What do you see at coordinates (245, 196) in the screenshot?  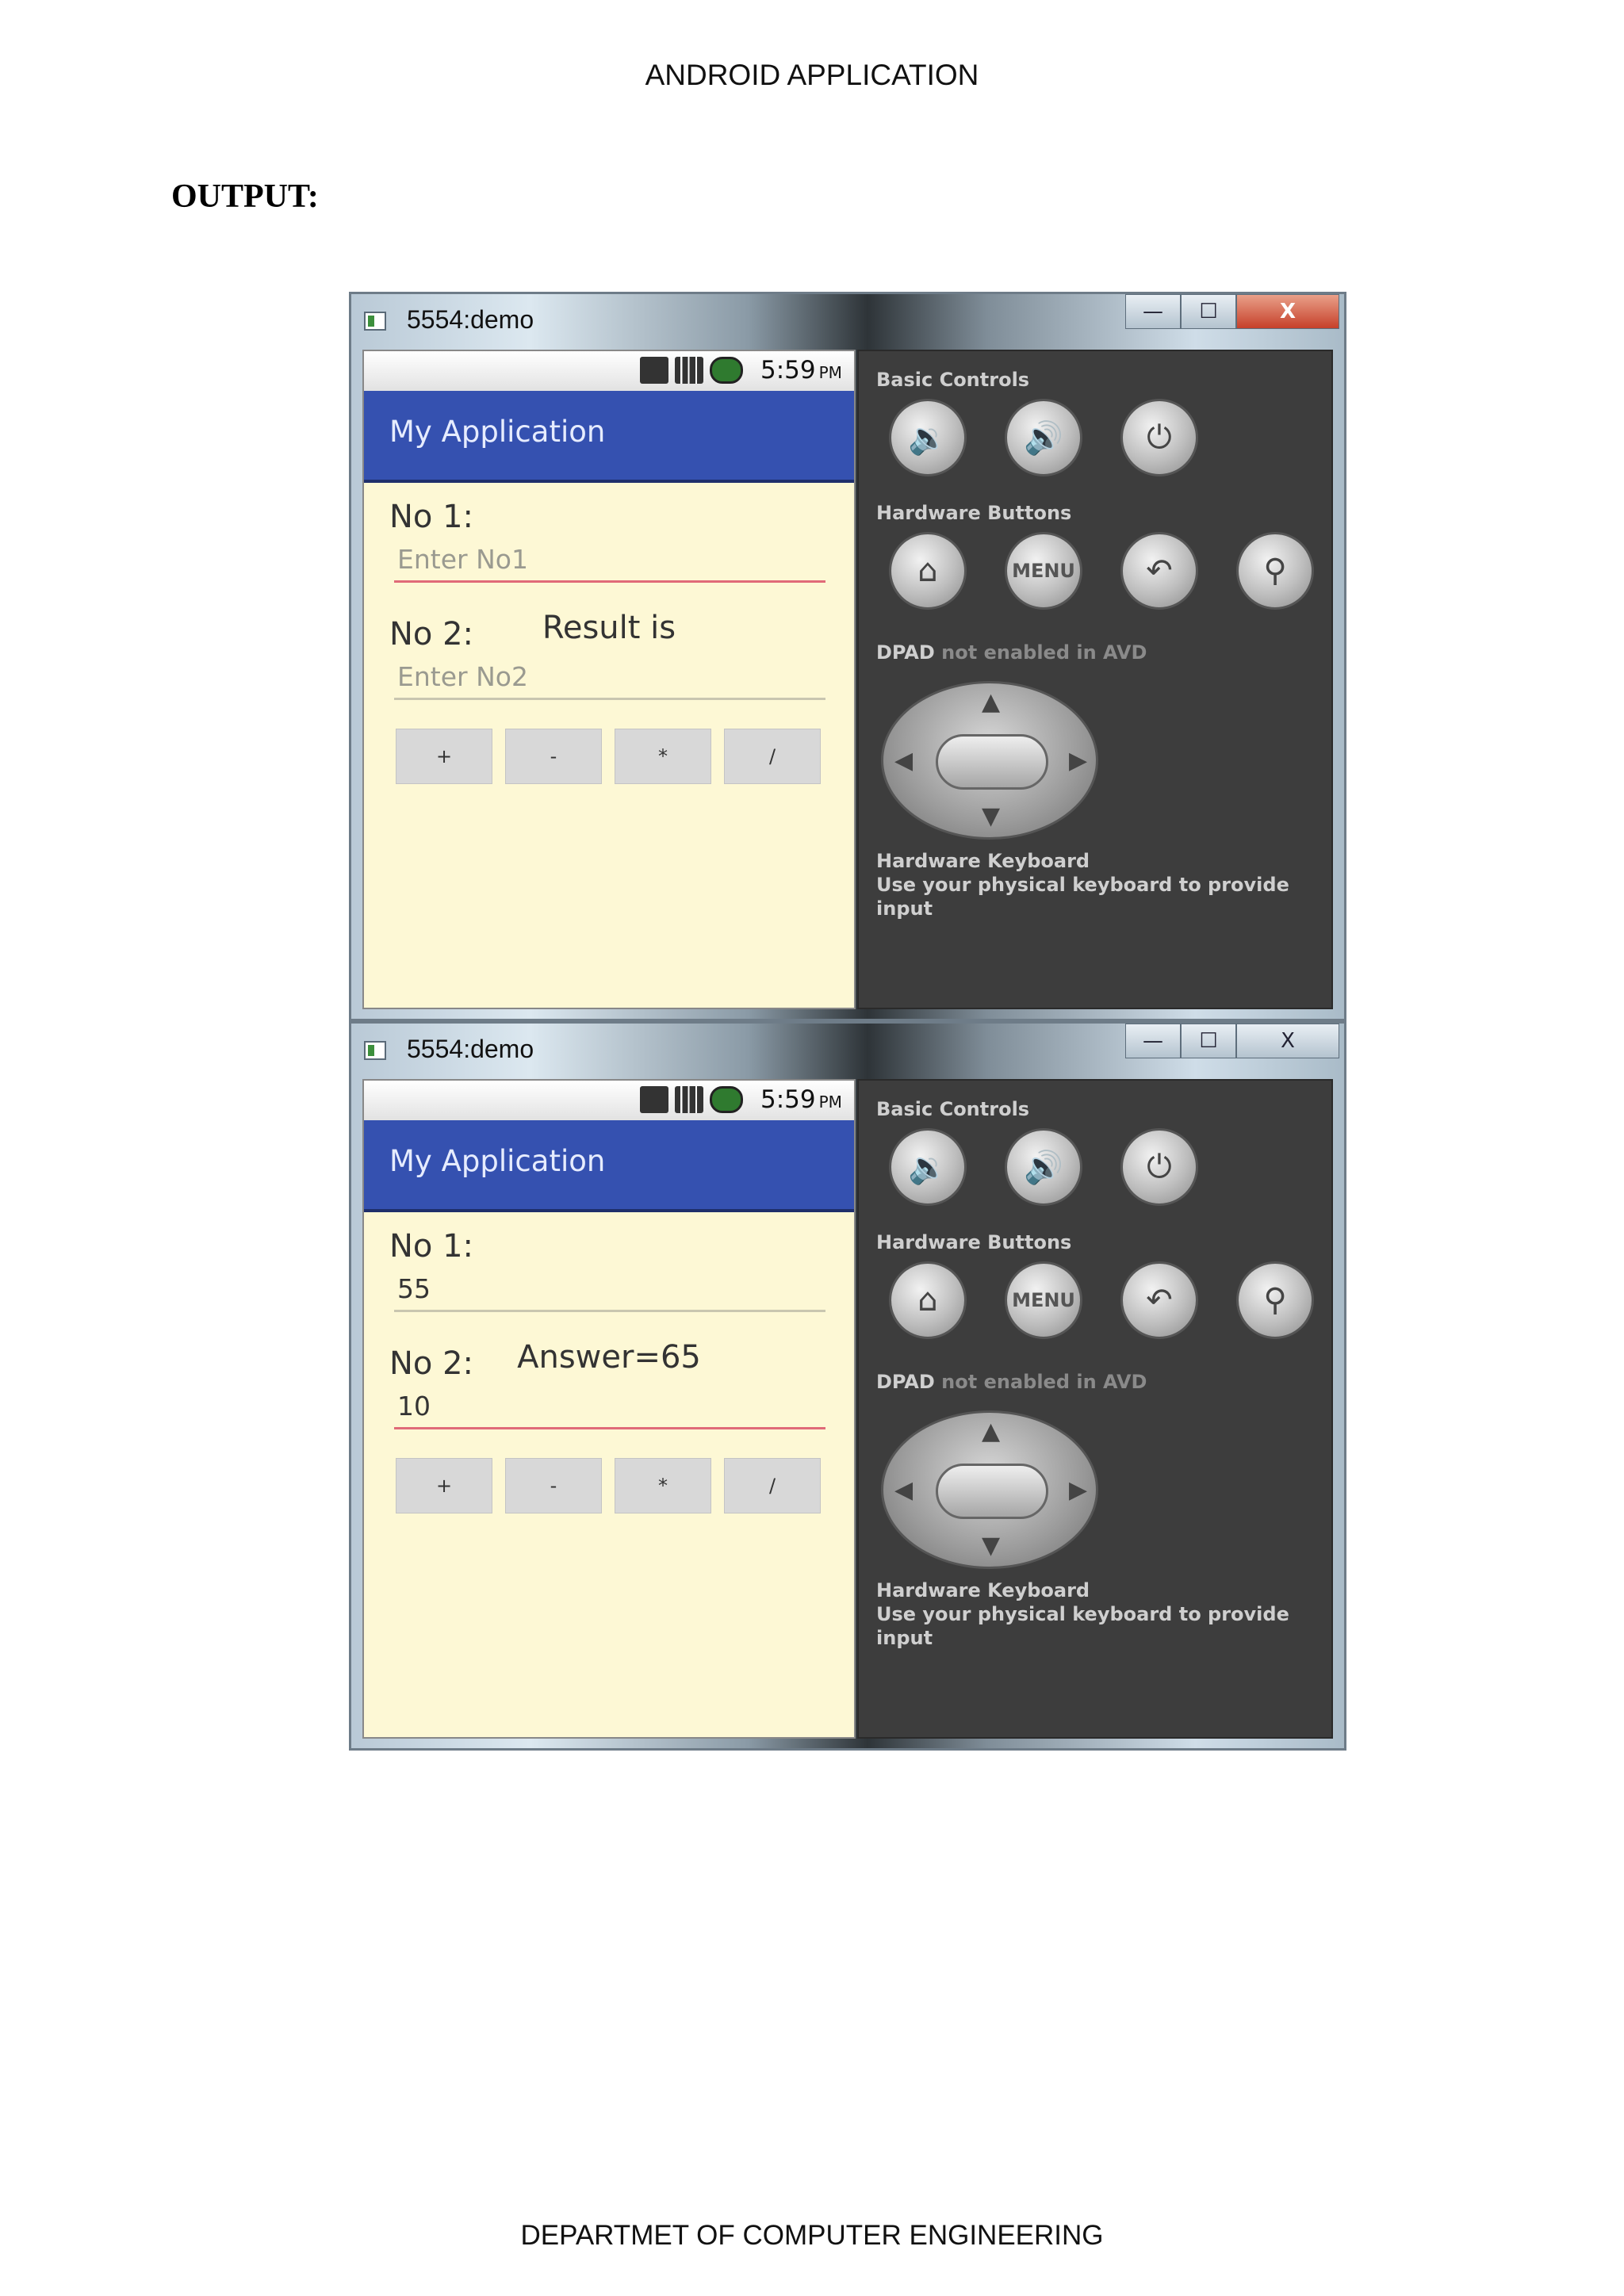 I see `section-label: OUTPUT:` at bounding box center [245, 196].